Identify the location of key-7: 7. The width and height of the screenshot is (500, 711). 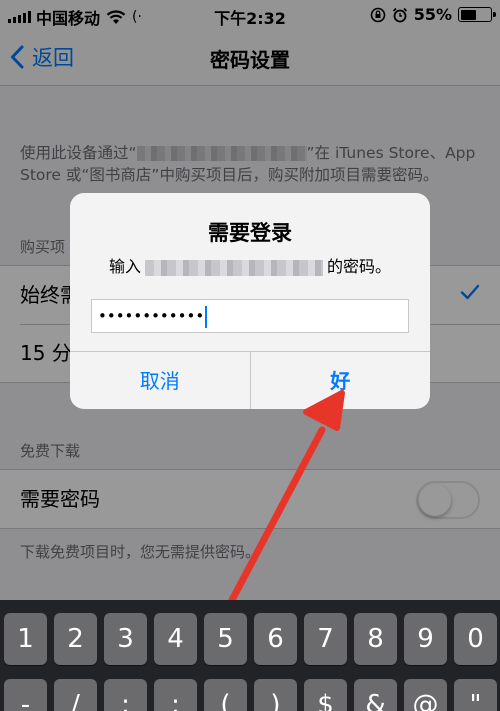
(325, 639).